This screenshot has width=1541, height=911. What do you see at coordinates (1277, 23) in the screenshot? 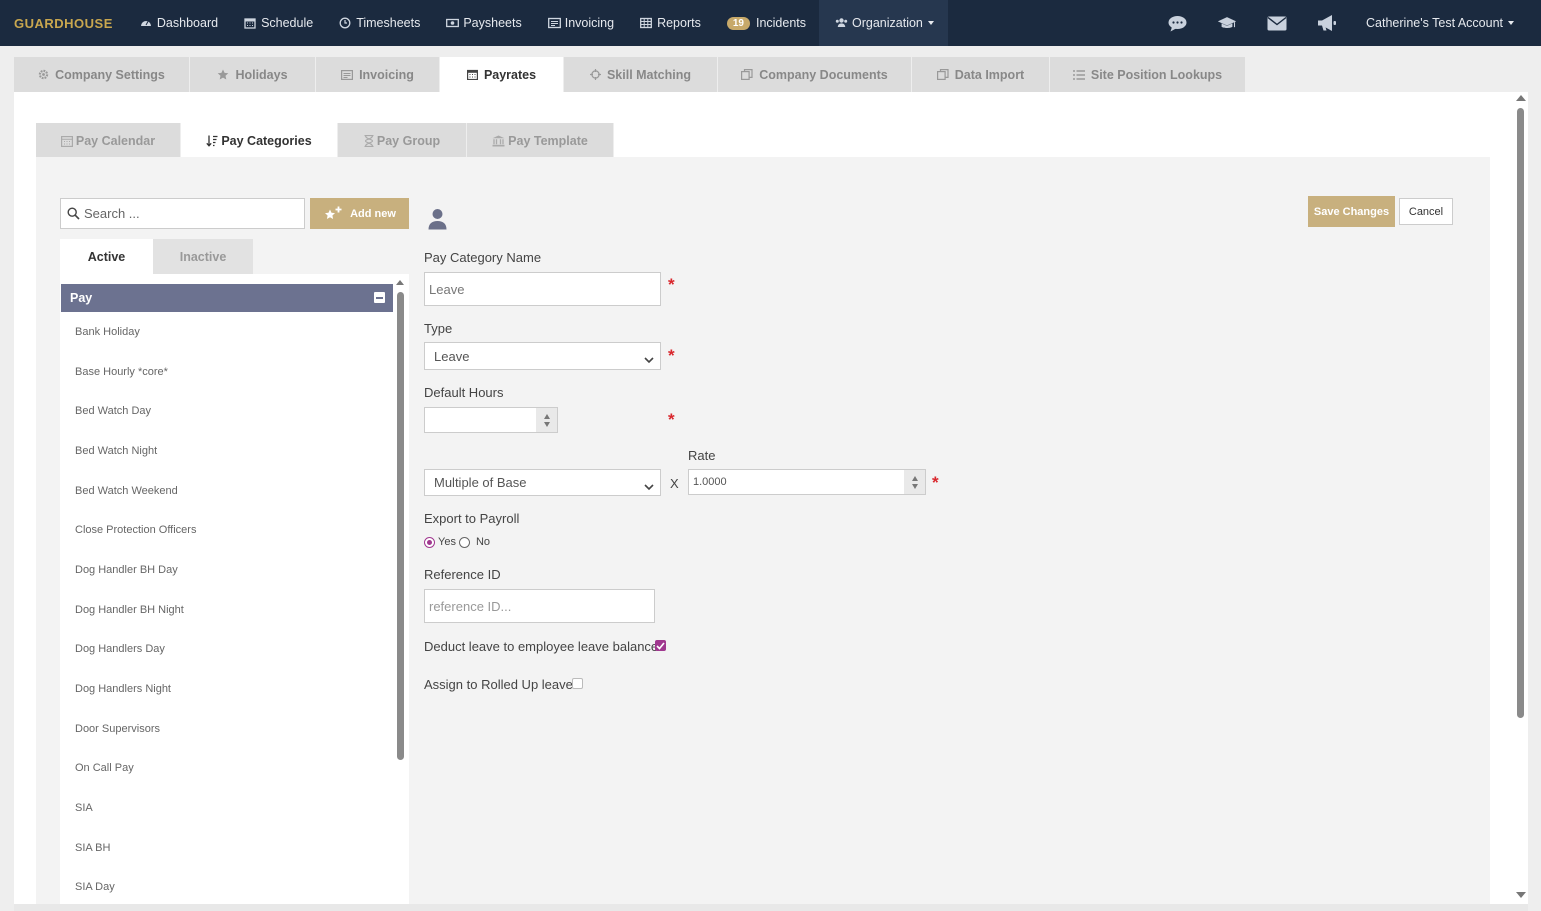
I see `envelope-icon` at bounding box center [1277, 23].